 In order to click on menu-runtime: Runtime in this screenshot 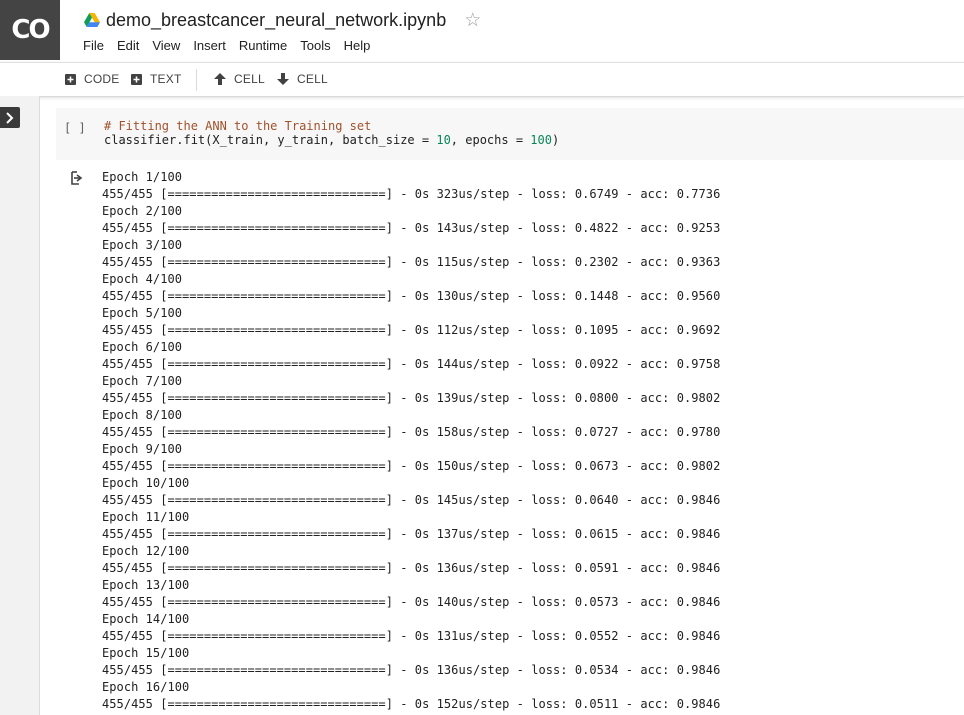, I will do `click(263, 47)`.